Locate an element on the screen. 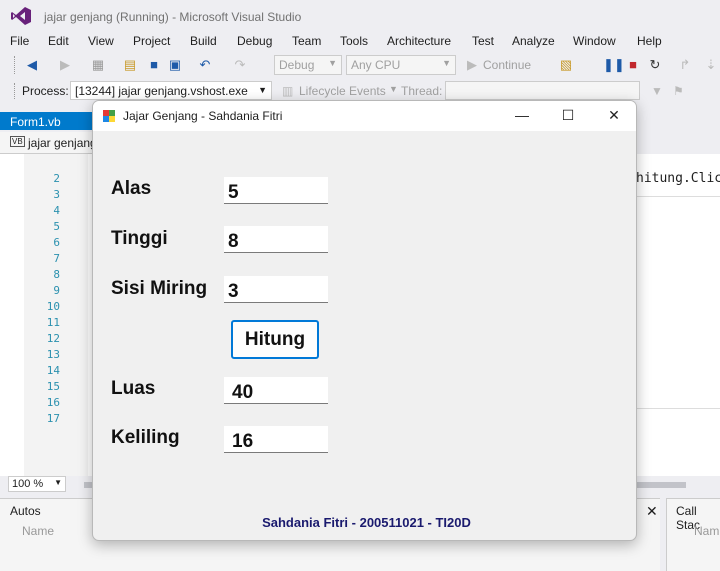 This screenshot has height=571, width=720. solution-configuration-value: Debug is located at coordinates (297, 65).